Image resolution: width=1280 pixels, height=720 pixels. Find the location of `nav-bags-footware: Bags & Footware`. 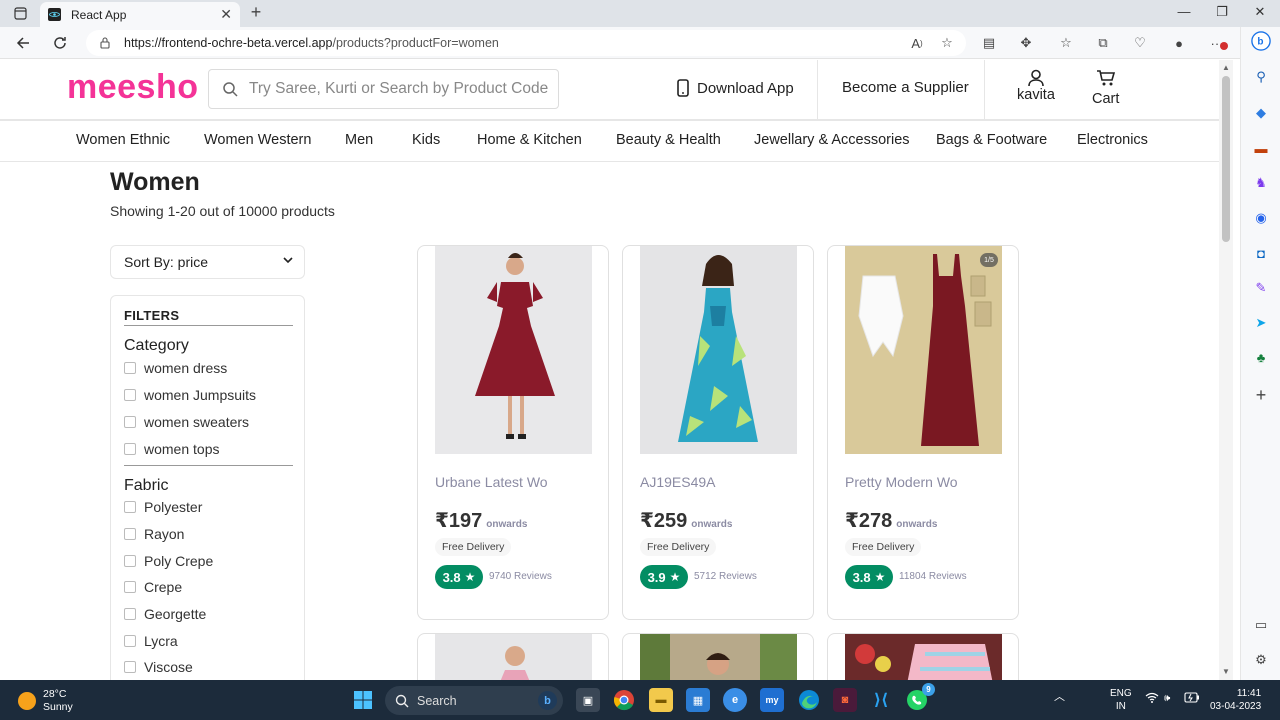

nav-bags-footware: Bags & Footware is located at coordinates (991, 140).